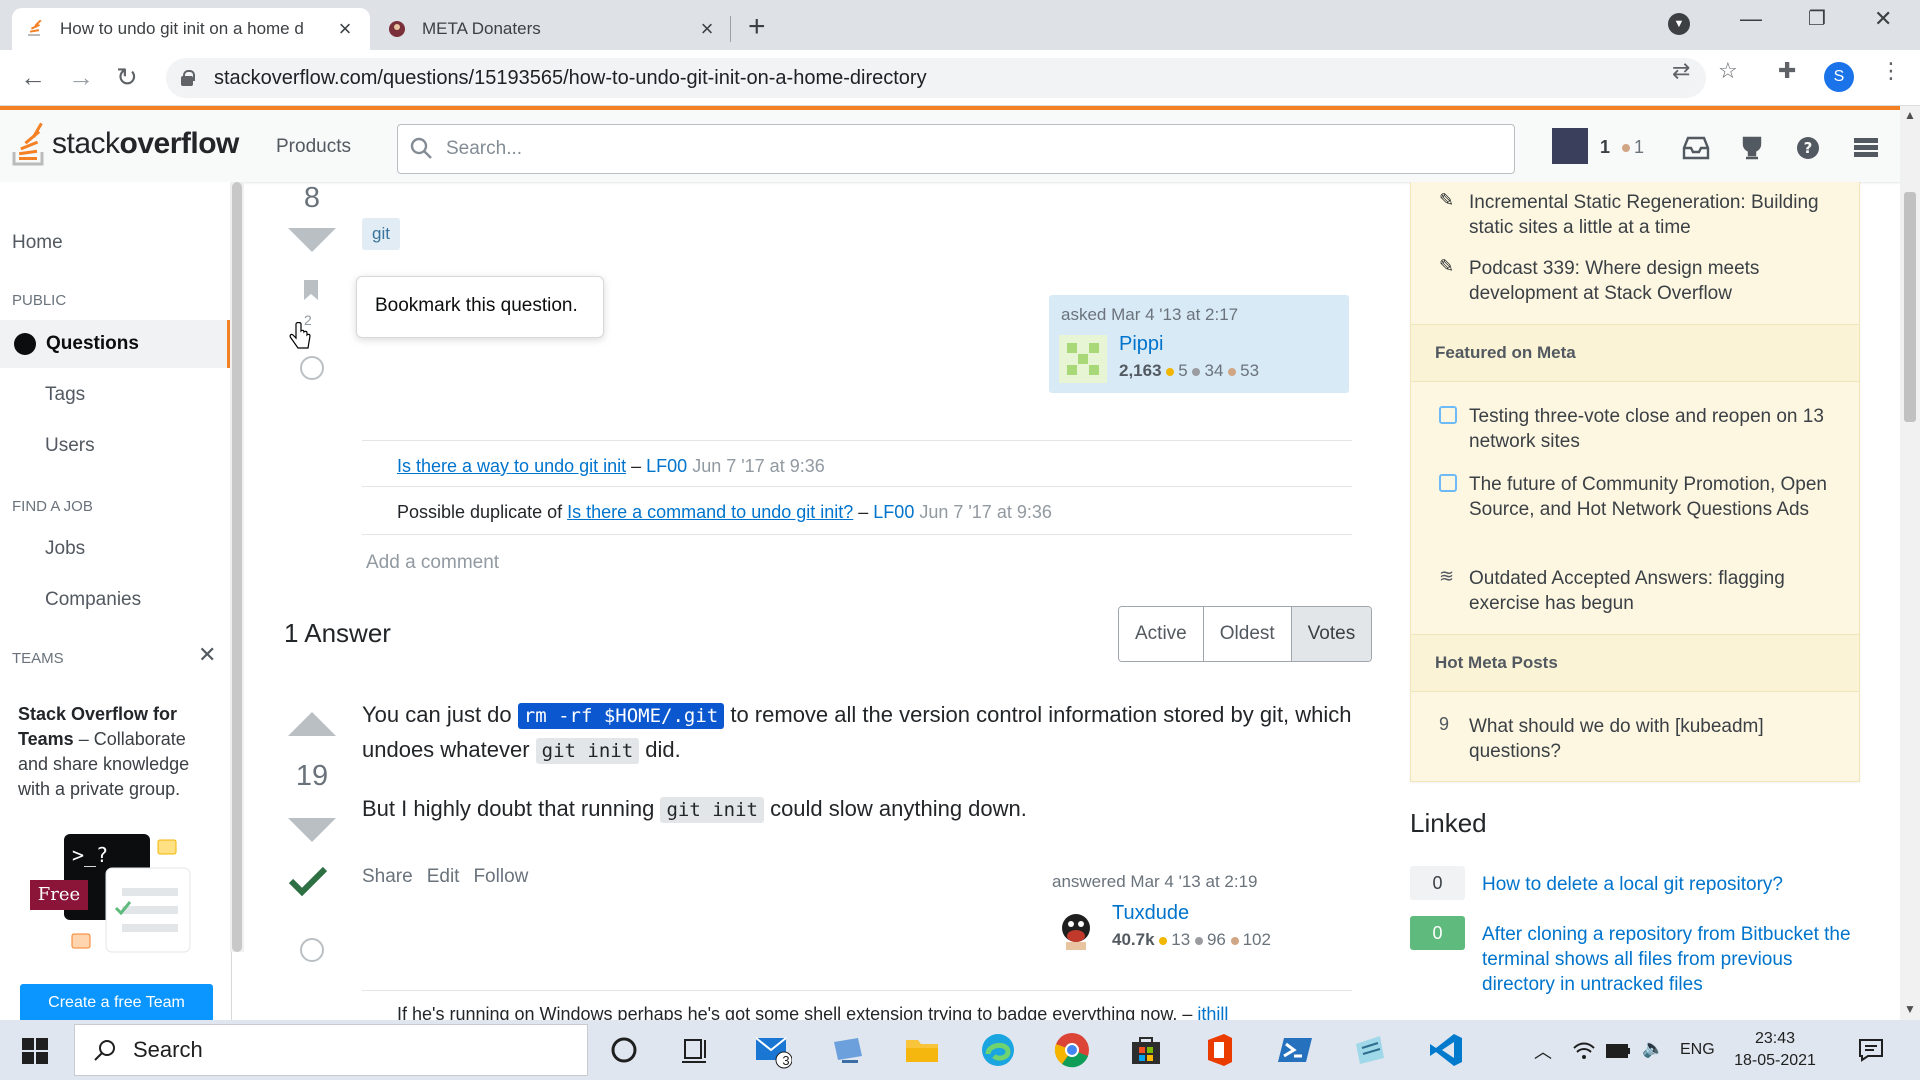 Image resolution: width=1920 pixels, height=1080 pixels. Describe the element at coordinates (1728, 71) in the screenshot. I see `bookmark-star-icon: ☆` at that location.